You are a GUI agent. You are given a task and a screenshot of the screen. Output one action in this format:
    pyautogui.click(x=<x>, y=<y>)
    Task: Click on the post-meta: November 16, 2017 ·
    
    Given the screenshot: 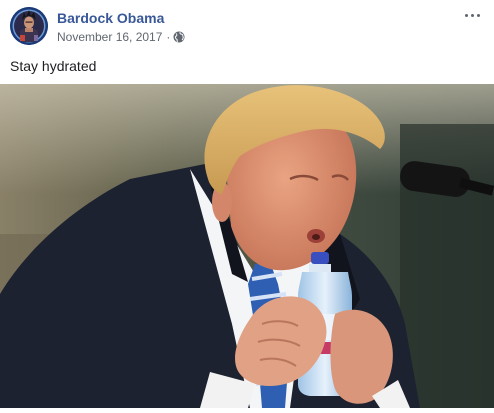 What is the action you would take?
    pyautogui.click(x=121, y=37)
    